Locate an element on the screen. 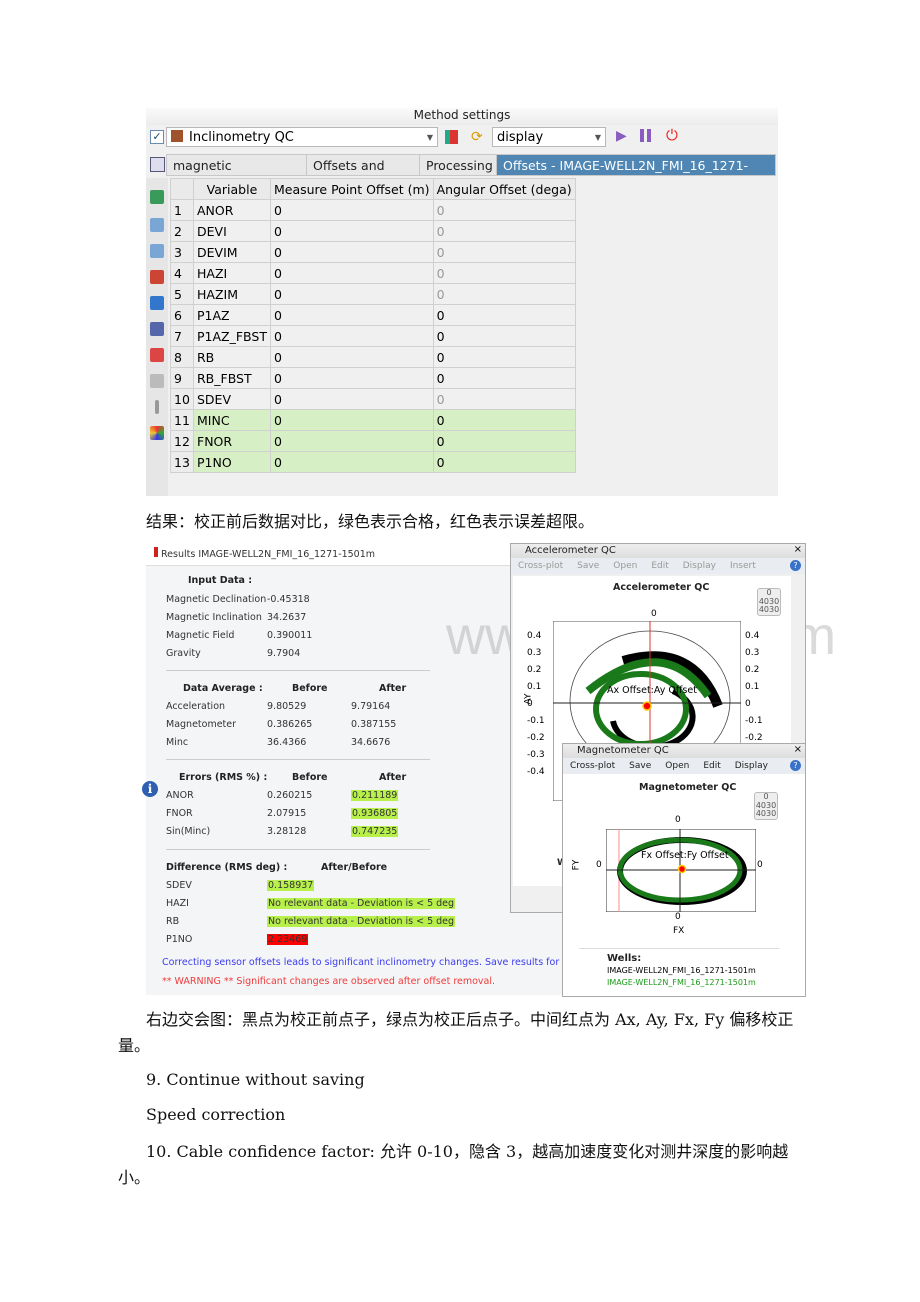  table-row: 5 HAZIM 0 0 is located at coordinates (373, 294).